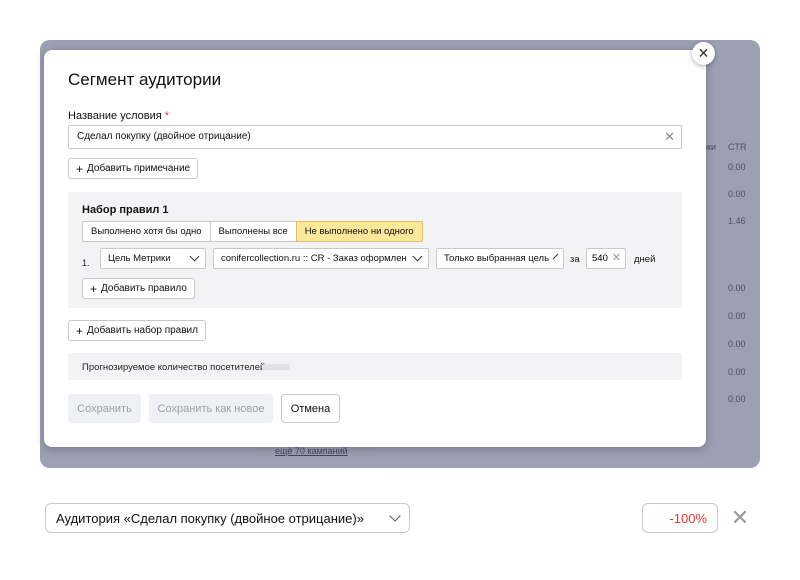 Image resolution: width=800 pixels, height=580 pixels. What do you see at coordinates (167, 116) in the screenshot?
I see `required-mark: *` at bounding box center [167, 116].